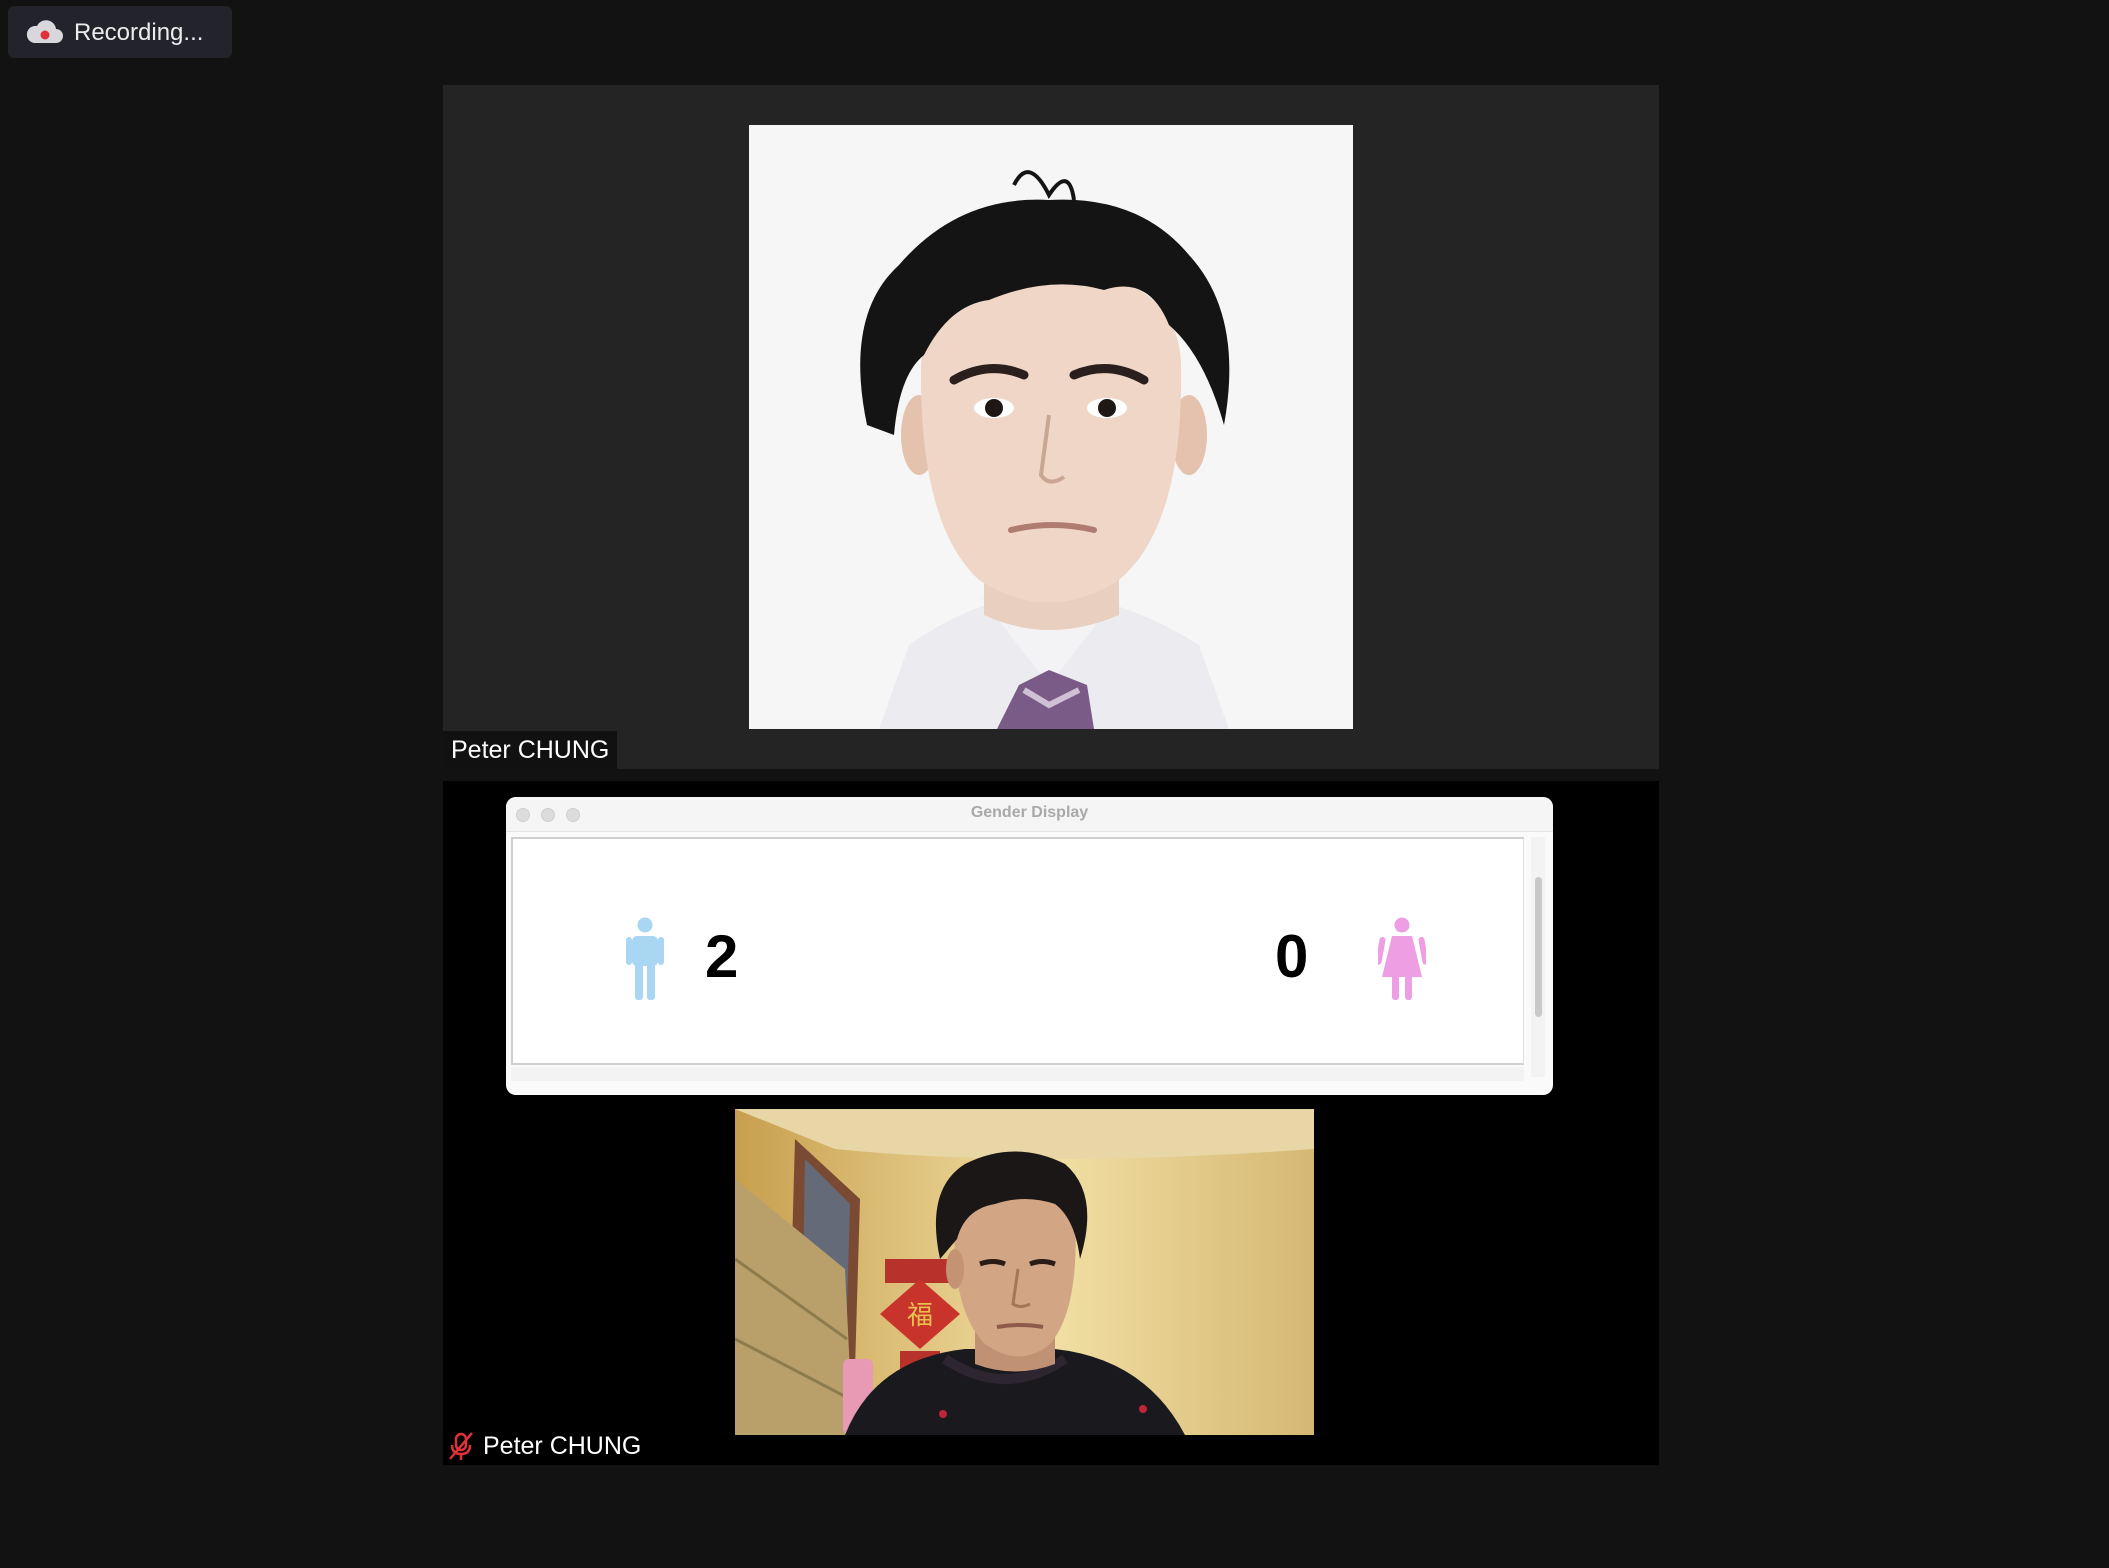 This screenshot has height=1568, width=2109. What do you see at coordinates (645, 958) in the screenshot?
I see `male-person-icon` at bounding box center [645, 958].